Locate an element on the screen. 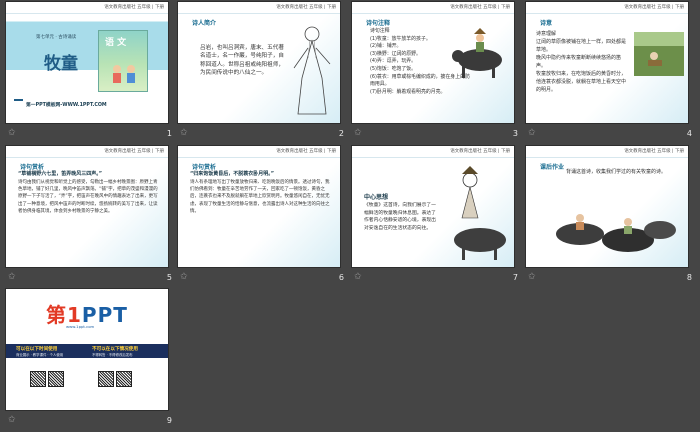 This screenshot has height=432, width=700. slide-number: 9 is located at coordinates (169, 420).